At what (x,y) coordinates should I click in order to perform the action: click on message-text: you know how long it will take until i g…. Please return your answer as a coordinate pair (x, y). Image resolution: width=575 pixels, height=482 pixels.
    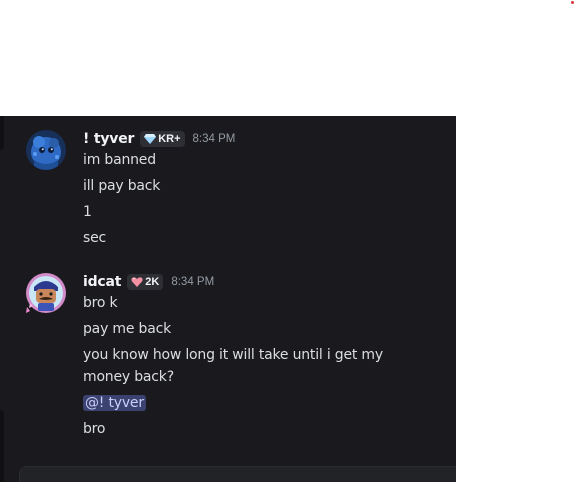
    Looking at the image, I should click on (233, 366).